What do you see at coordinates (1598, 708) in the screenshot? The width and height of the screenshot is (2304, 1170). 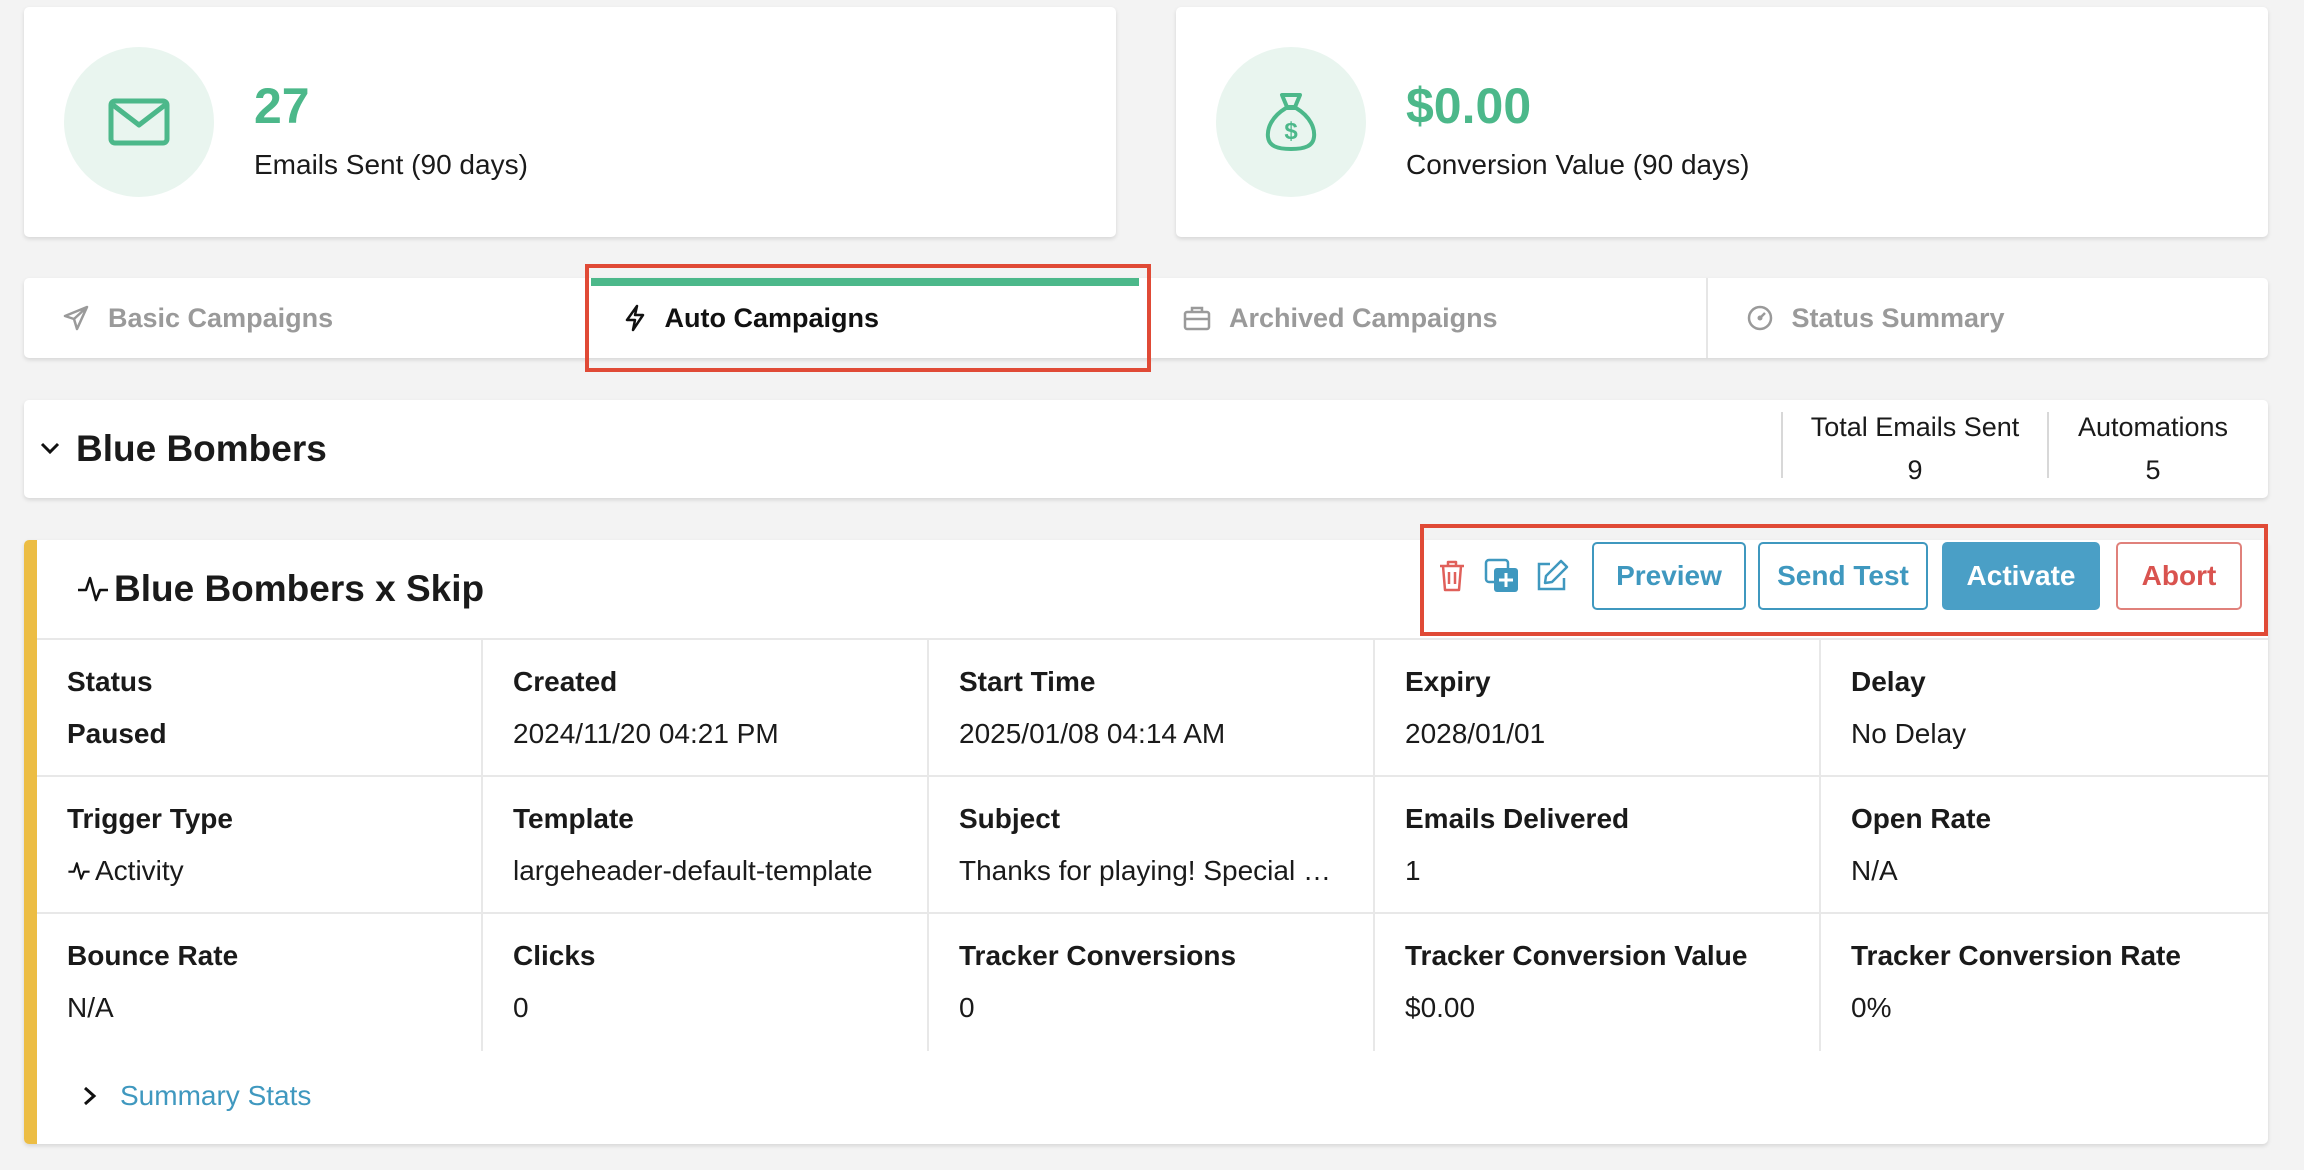 I see `field-expiry: Expiry 2028/01/01` at bounding box center [1598, 708].